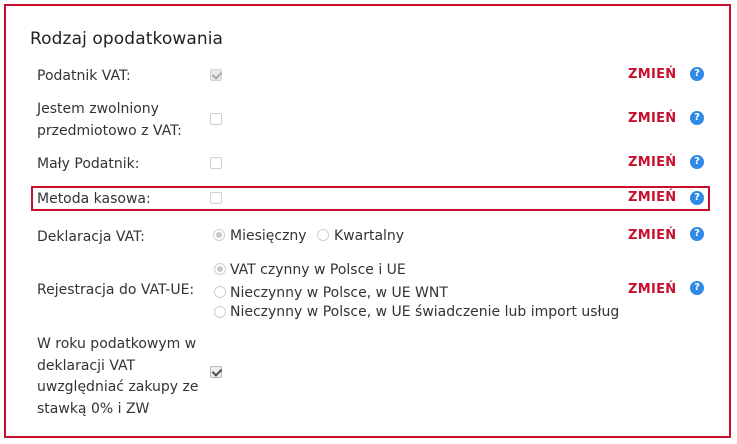 This screenshot has height=444, width=737. Describe the element at coordinates (220, 292) in the screenshot. I see `vat-eu-wnt-radio` at that location.